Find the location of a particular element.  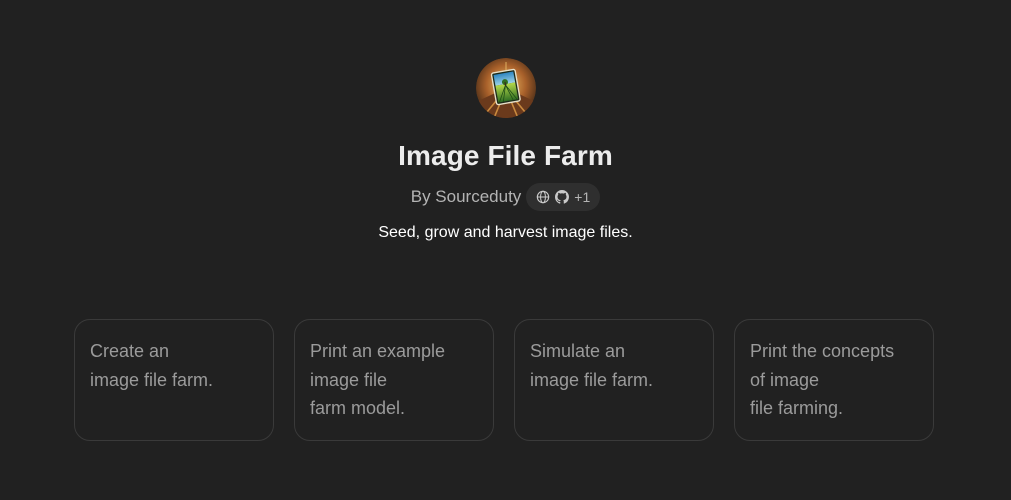

starter-text-line: farm model. is located at coordinates (358, 408).